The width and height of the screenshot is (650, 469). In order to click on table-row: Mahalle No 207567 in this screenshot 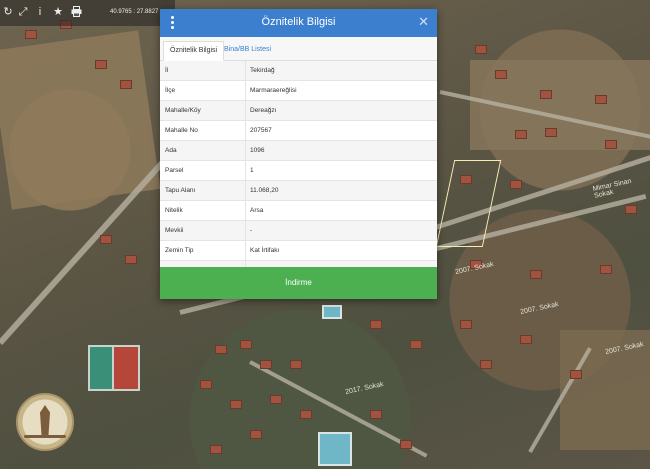, I will do `click(298, 131)`.